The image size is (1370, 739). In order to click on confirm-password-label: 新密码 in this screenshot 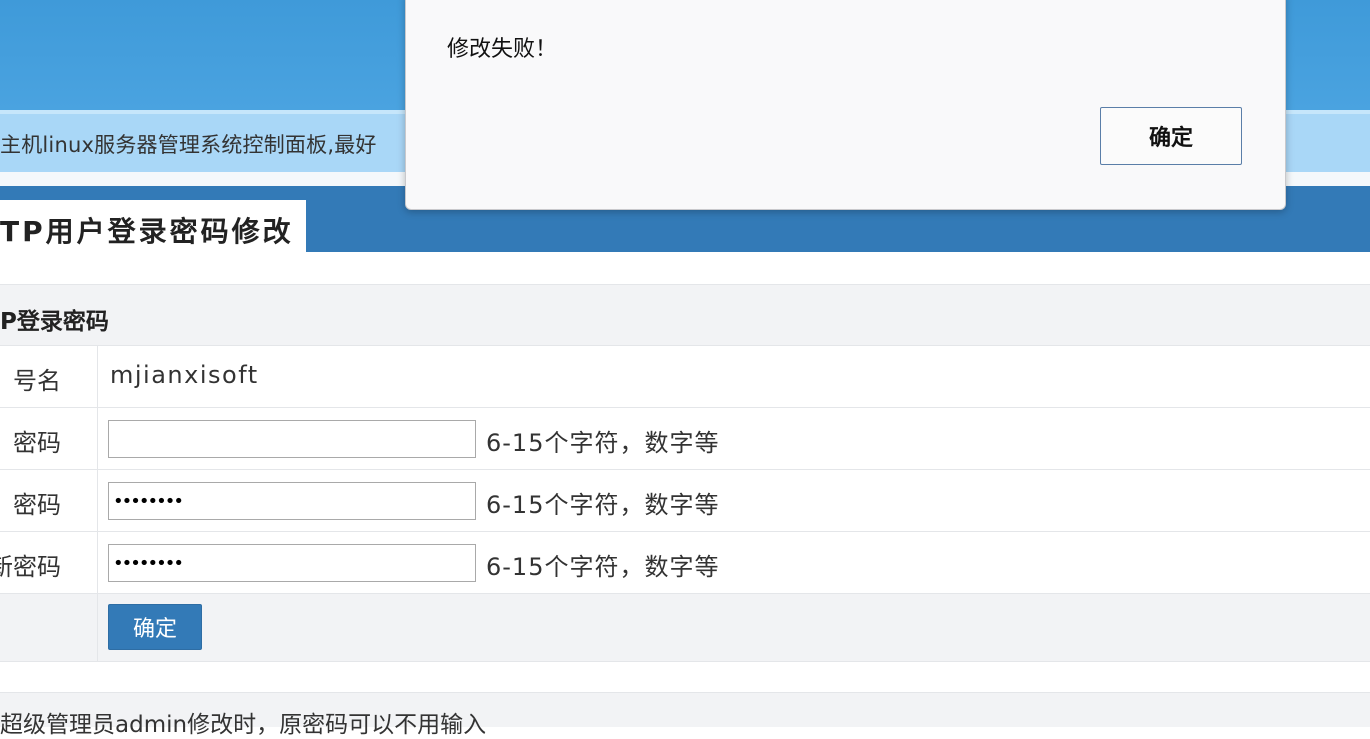, I will do `click(30, 567)`.